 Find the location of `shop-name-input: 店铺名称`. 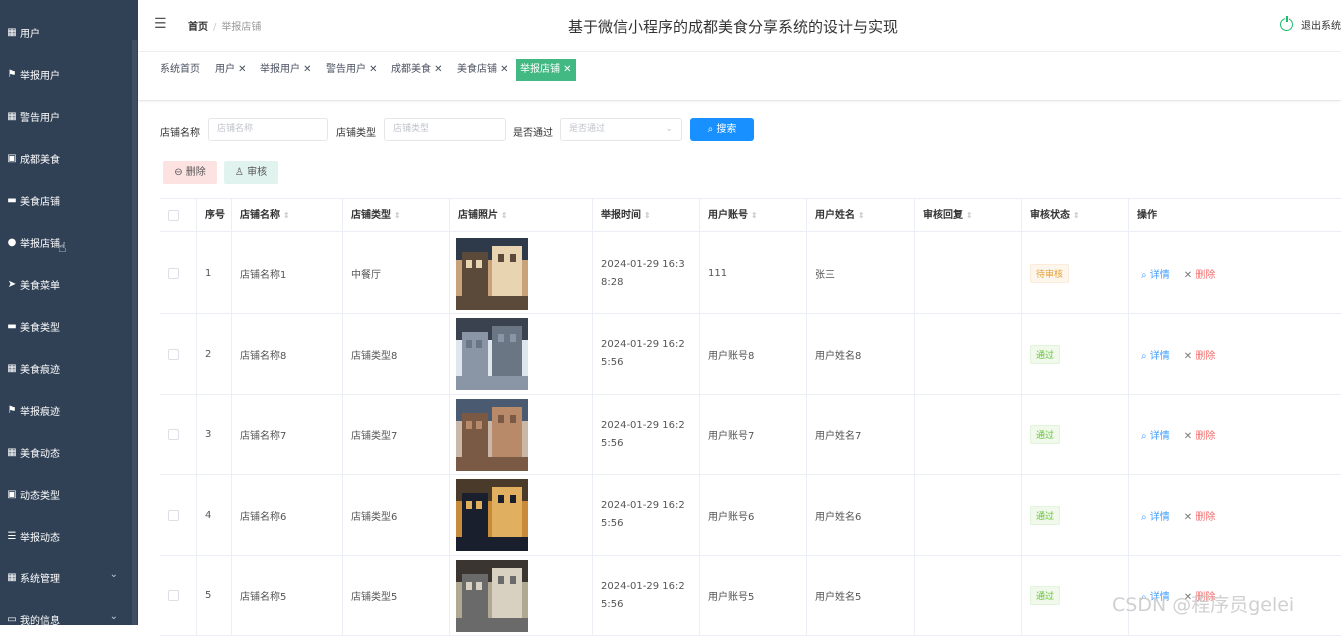

shop-name-input: 店铺名称 is located at coordinates (268, 129).